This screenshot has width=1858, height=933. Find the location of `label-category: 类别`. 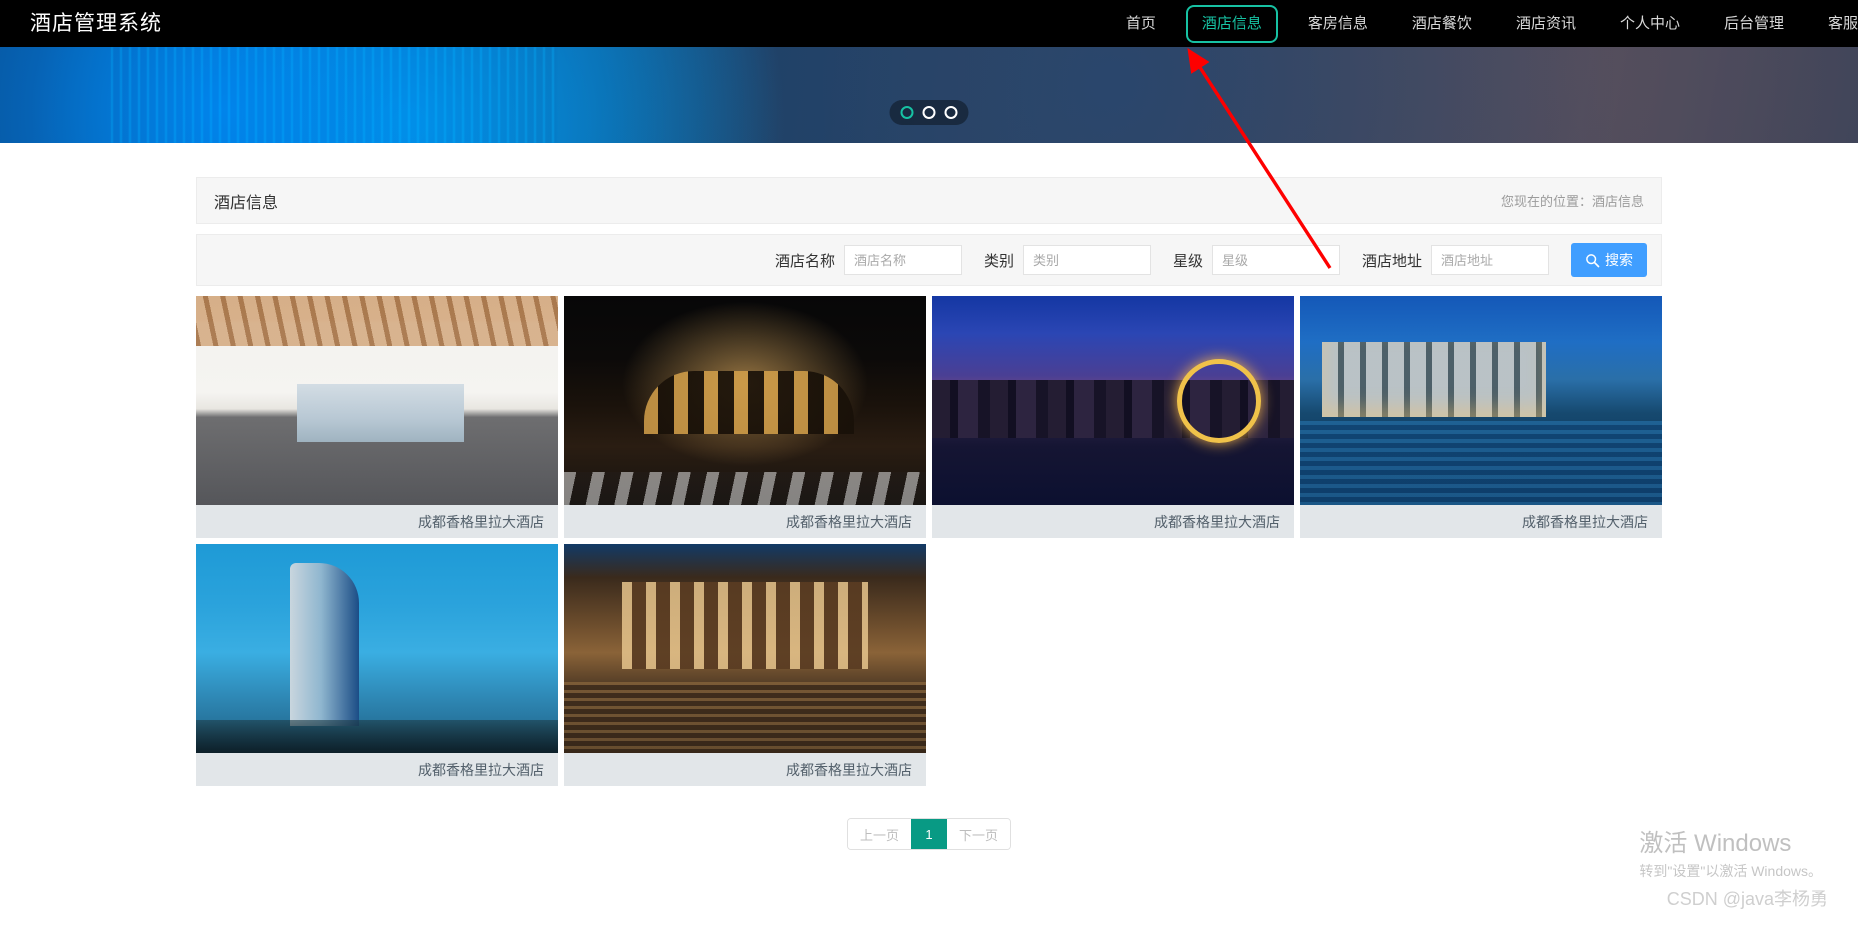

label-category: 类别 is located at coordinates (998, 261).